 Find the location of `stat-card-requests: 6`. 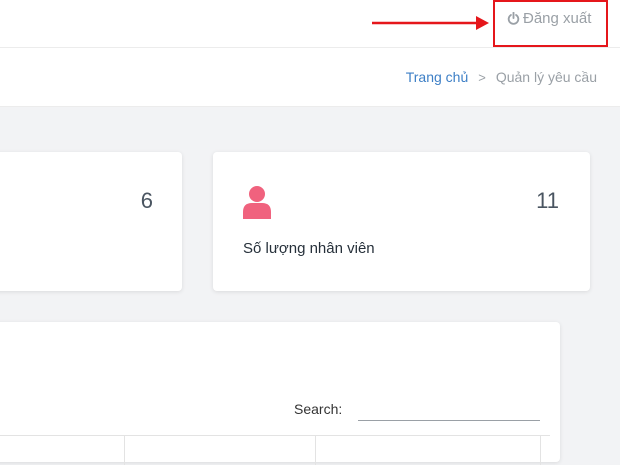

stat-card-requests: 6 is located at coordinates (91, 221).